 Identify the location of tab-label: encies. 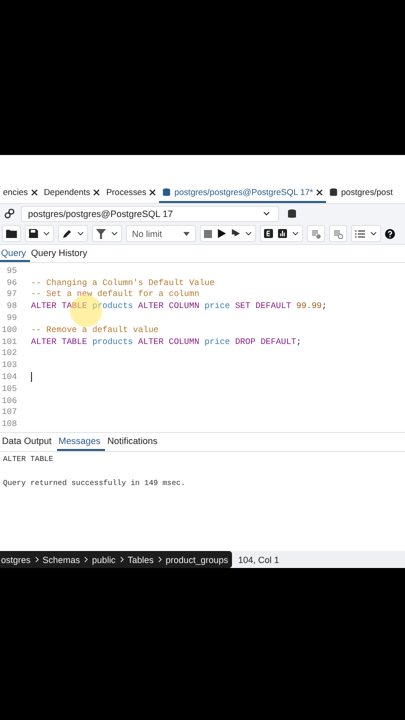
(15, 192).